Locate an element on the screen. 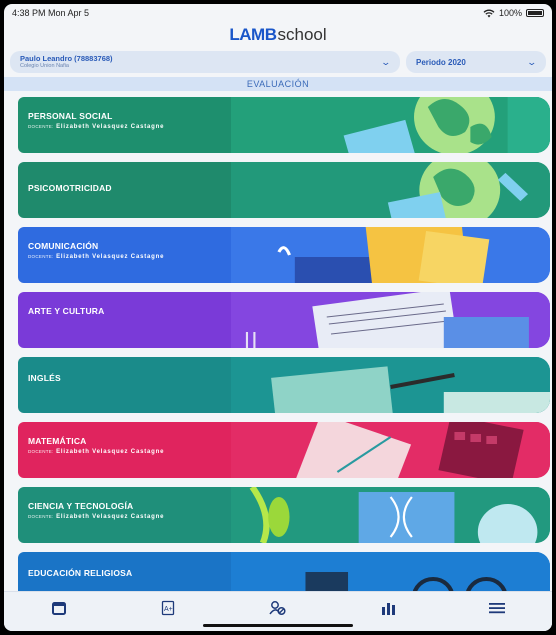 This screenshot has width=556, height=635. bottom-tab-bar: A+ is located at coordinates (278, 611).